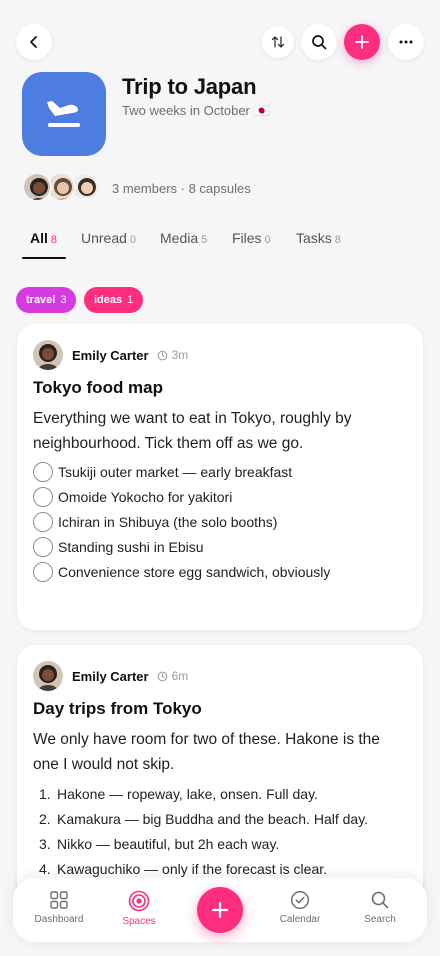 Image resolution: width=440 pixels, height=956 pixels. I want to click on tab-all: All 8, so click(43, 238).